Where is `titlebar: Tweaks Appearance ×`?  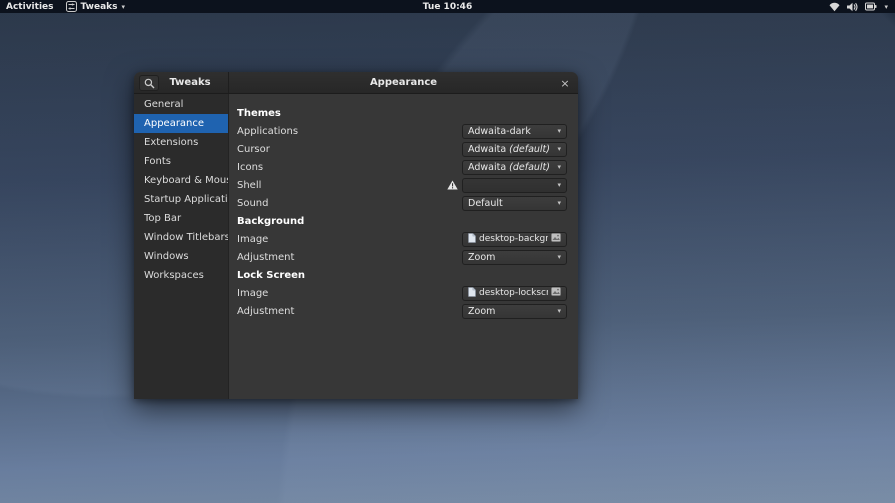
titlebar: Tweaks Appearance × is located at coordinates (356, 83).